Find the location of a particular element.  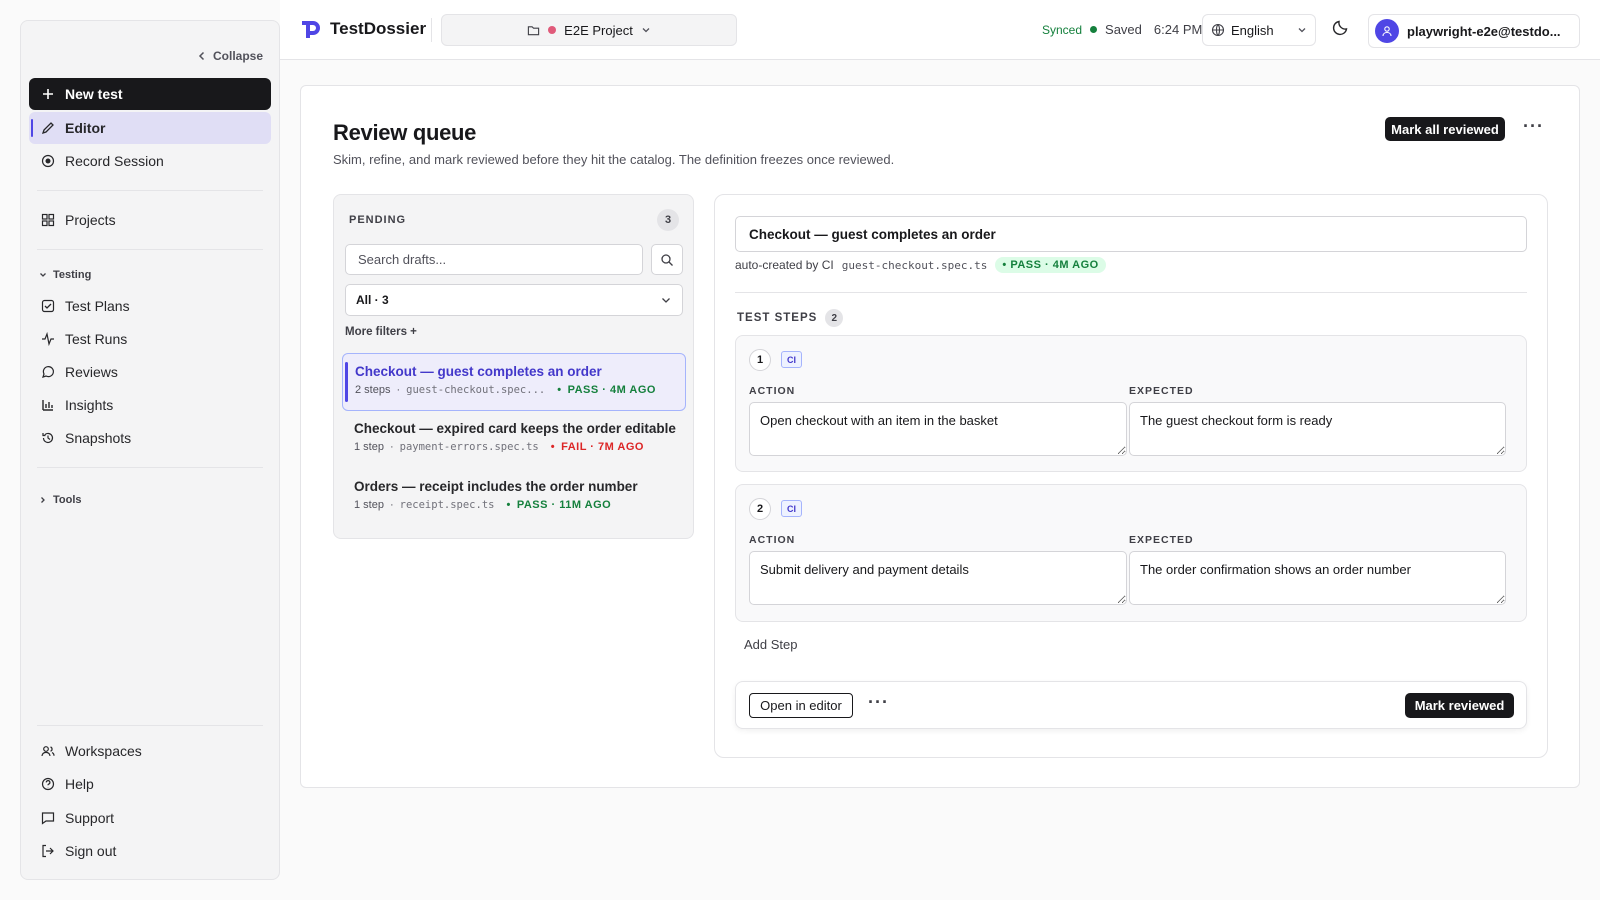

sidebar-item-reviews: Reviews is located at coordinates (150, 372).